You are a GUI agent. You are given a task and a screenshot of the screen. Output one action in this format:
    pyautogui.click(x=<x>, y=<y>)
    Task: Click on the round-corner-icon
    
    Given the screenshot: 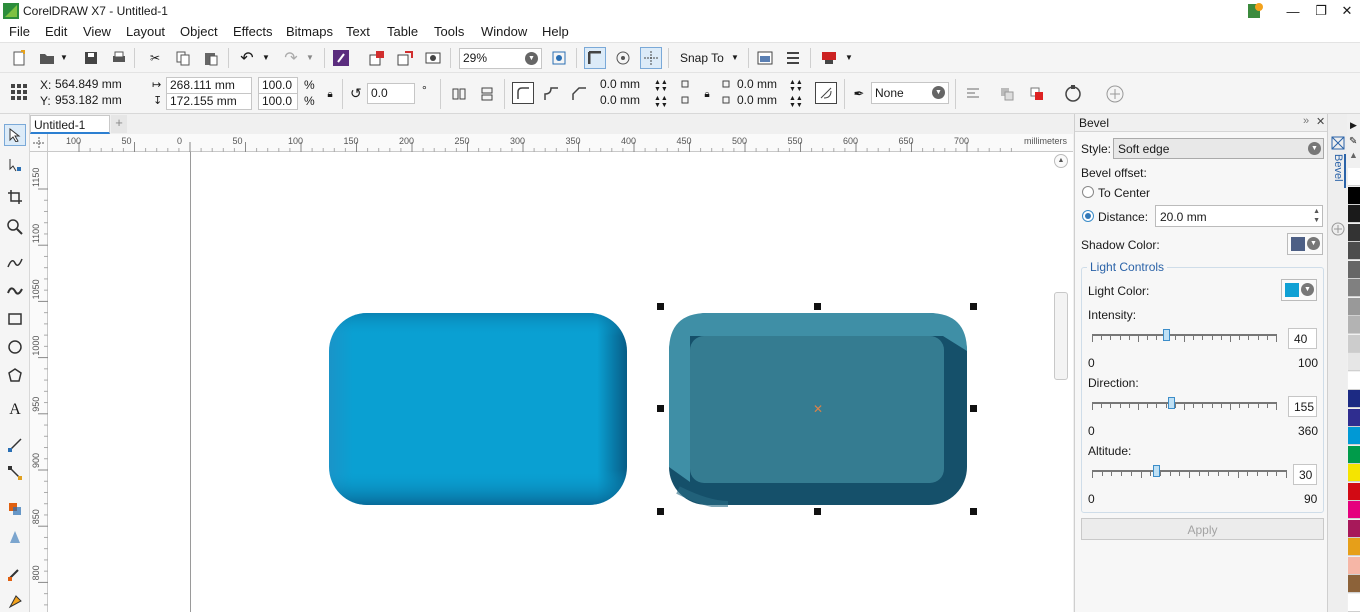 What is the action you would take?
    pyautogui.click(x=523, y=93)
    